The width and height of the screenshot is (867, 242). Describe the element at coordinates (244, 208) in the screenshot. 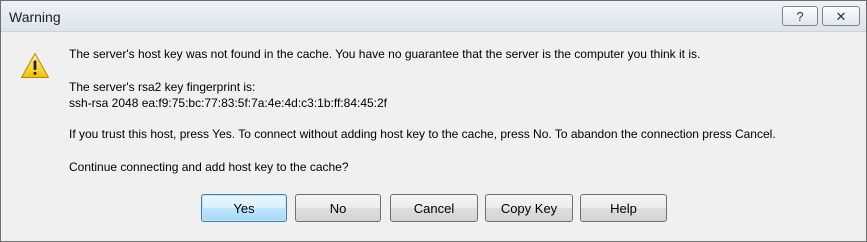

I see `yes-button: Yes` at that location.